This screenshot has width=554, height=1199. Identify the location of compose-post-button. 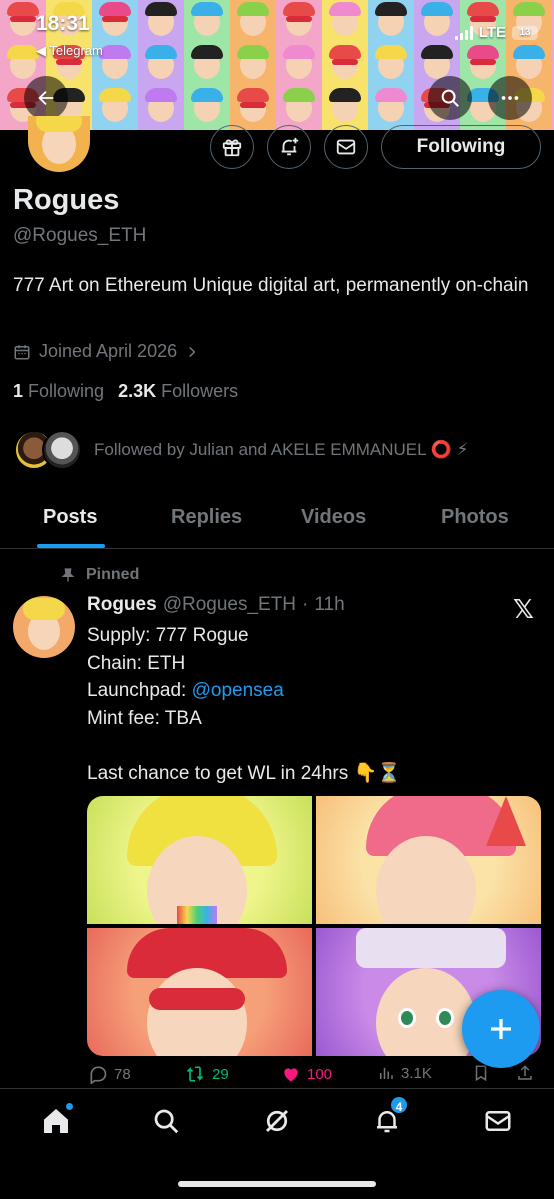
(501, 1029).